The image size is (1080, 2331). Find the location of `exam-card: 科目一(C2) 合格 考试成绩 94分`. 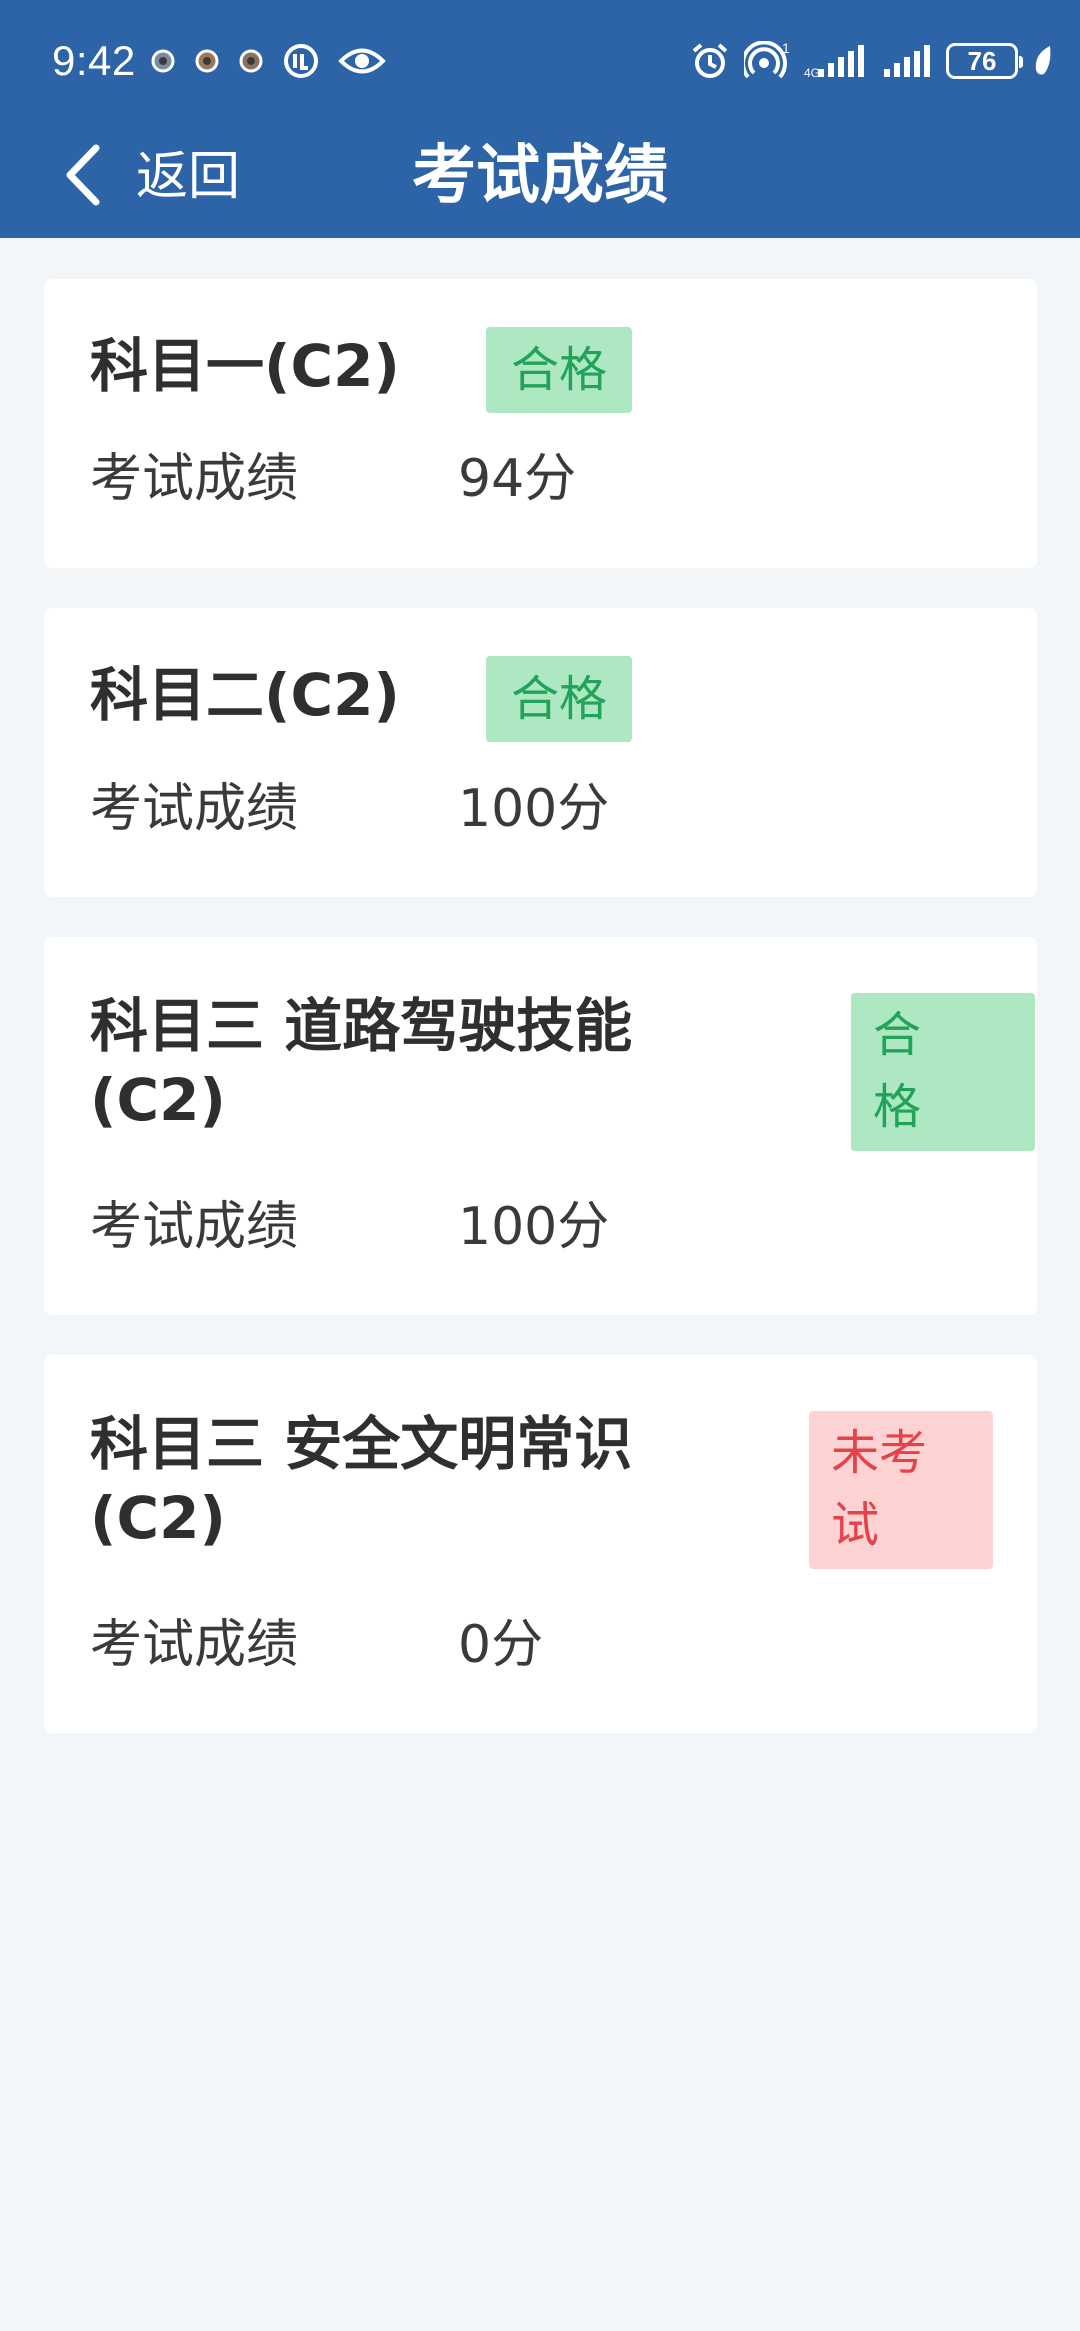

exam-card: 科目一(C2) 合格 考试成绩 94分 is located at coordinates (540, 423).